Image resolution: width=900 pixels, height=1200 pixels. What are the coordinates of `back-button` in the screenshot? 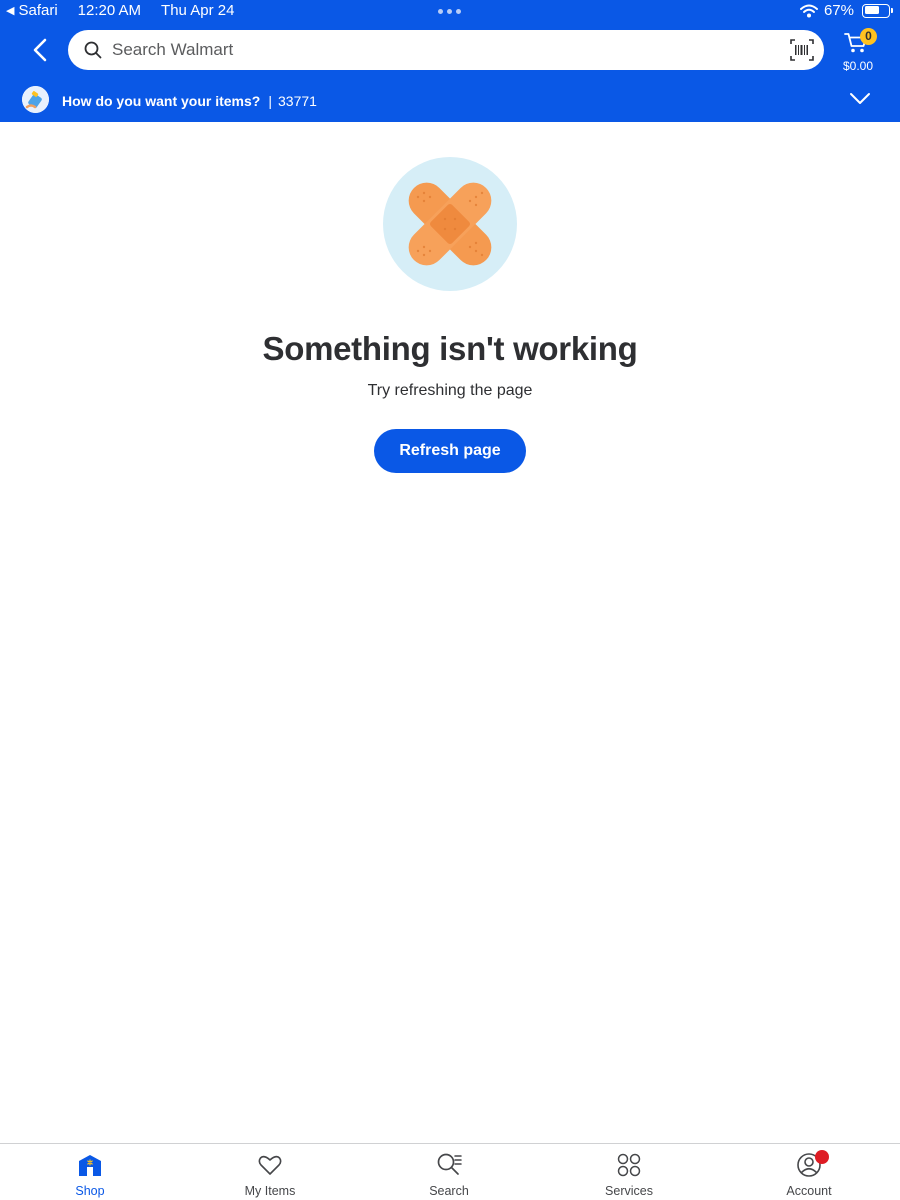 It's located at (40, 50).